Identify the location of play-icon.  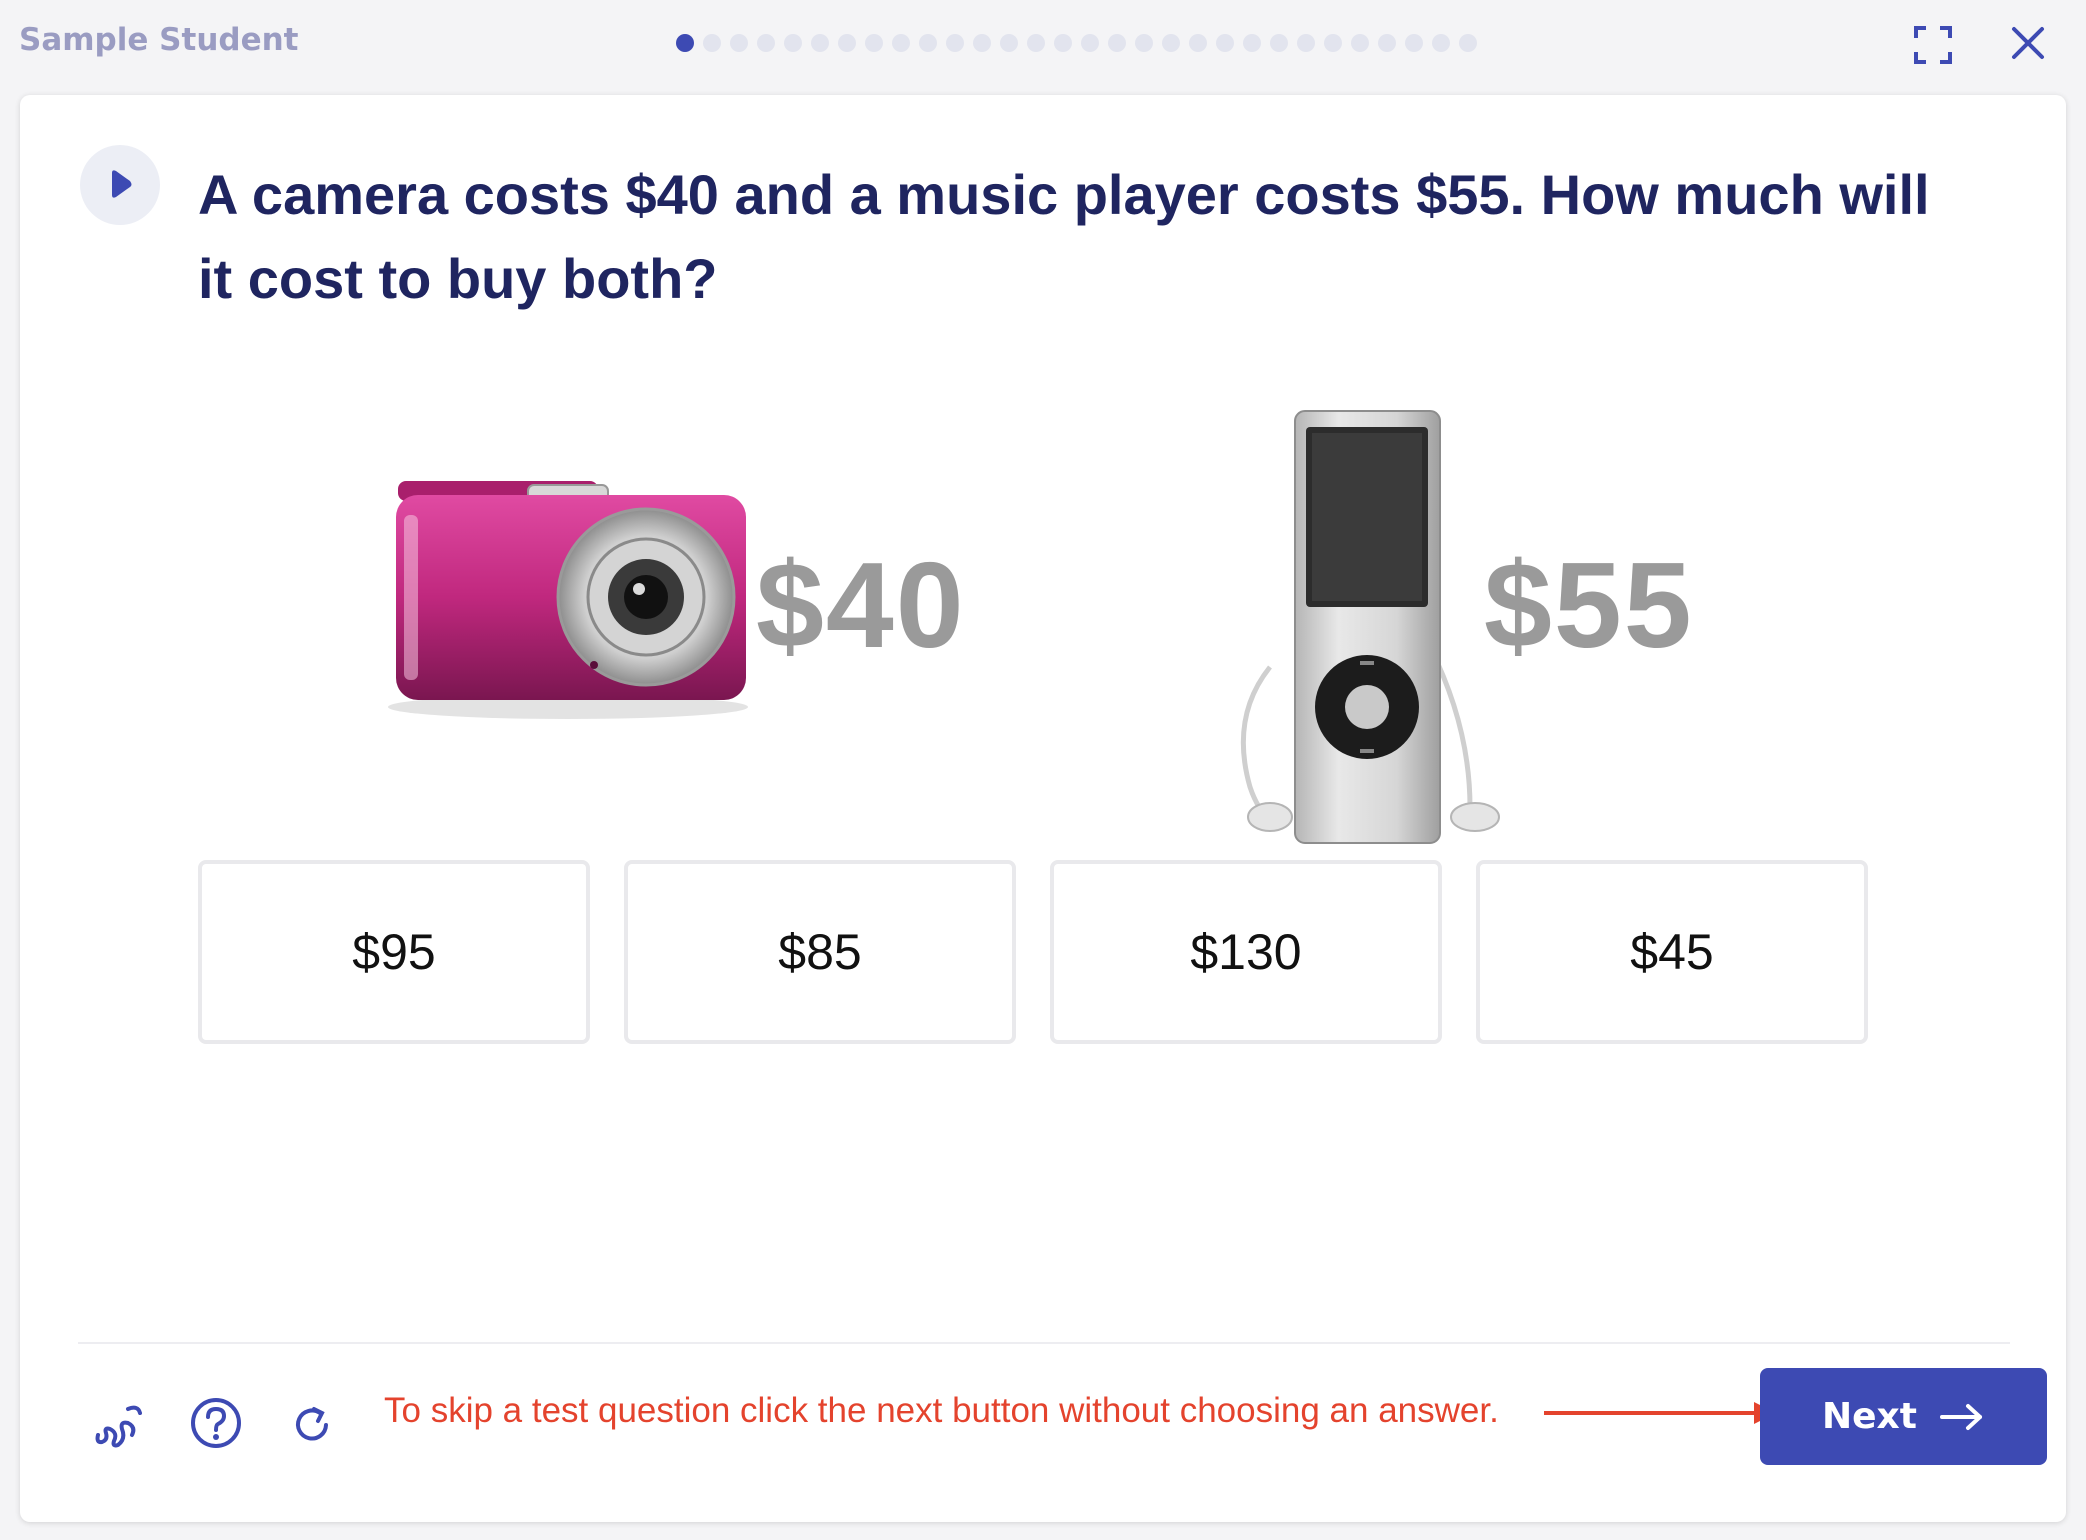
(122, 184).